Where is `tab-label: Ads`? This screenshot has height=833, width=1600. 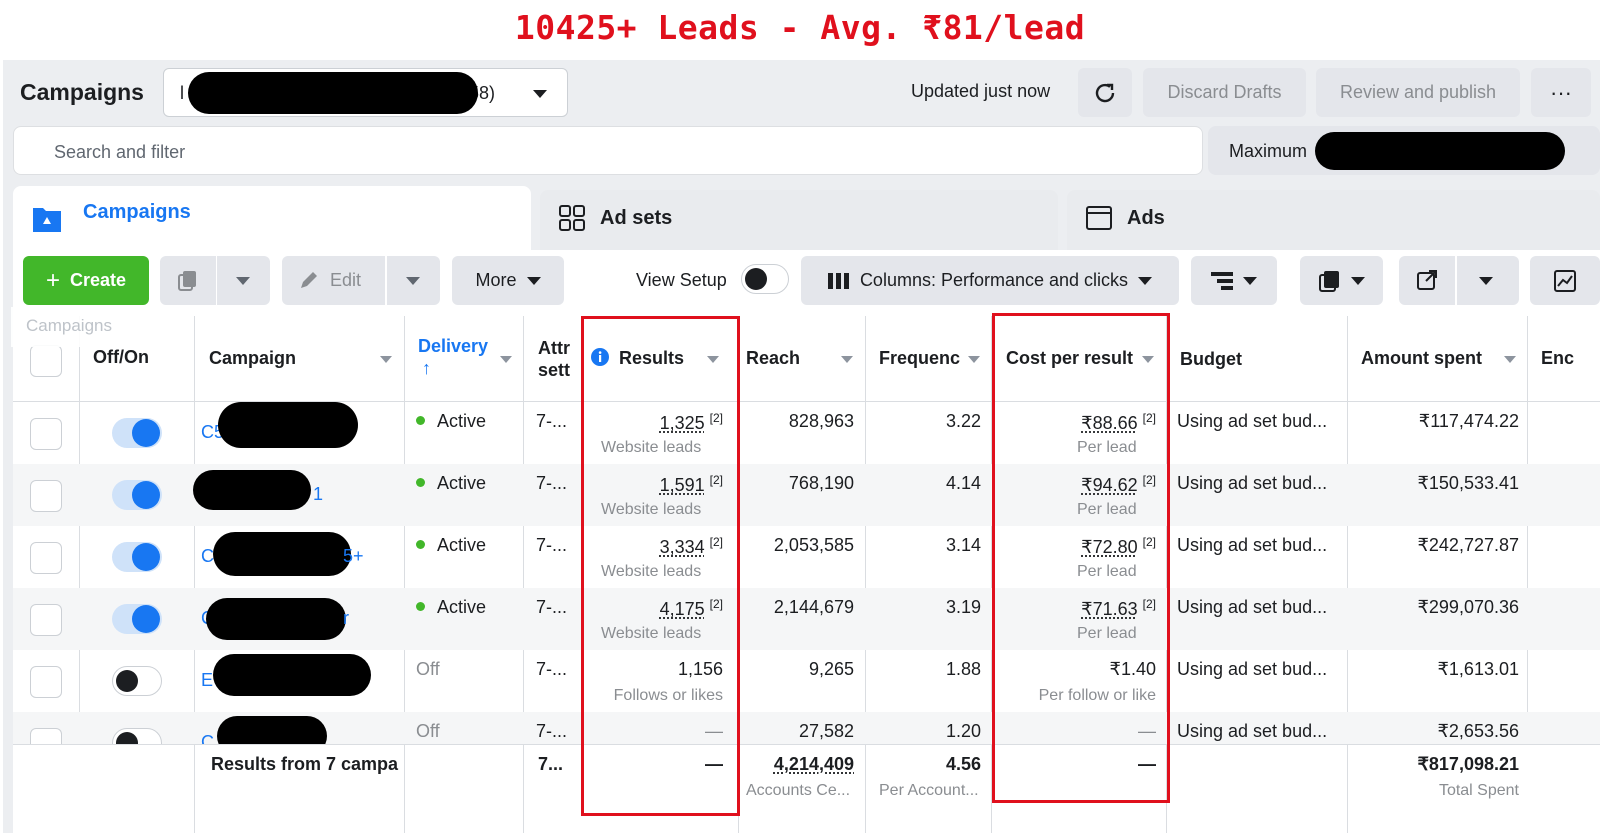
tab-label: Ads is located at coordinates (1146, 218).